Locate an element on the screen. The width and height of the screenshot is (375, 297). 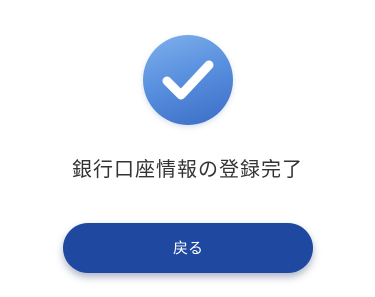
checkmark-icon is located at coordinates (188, 80).